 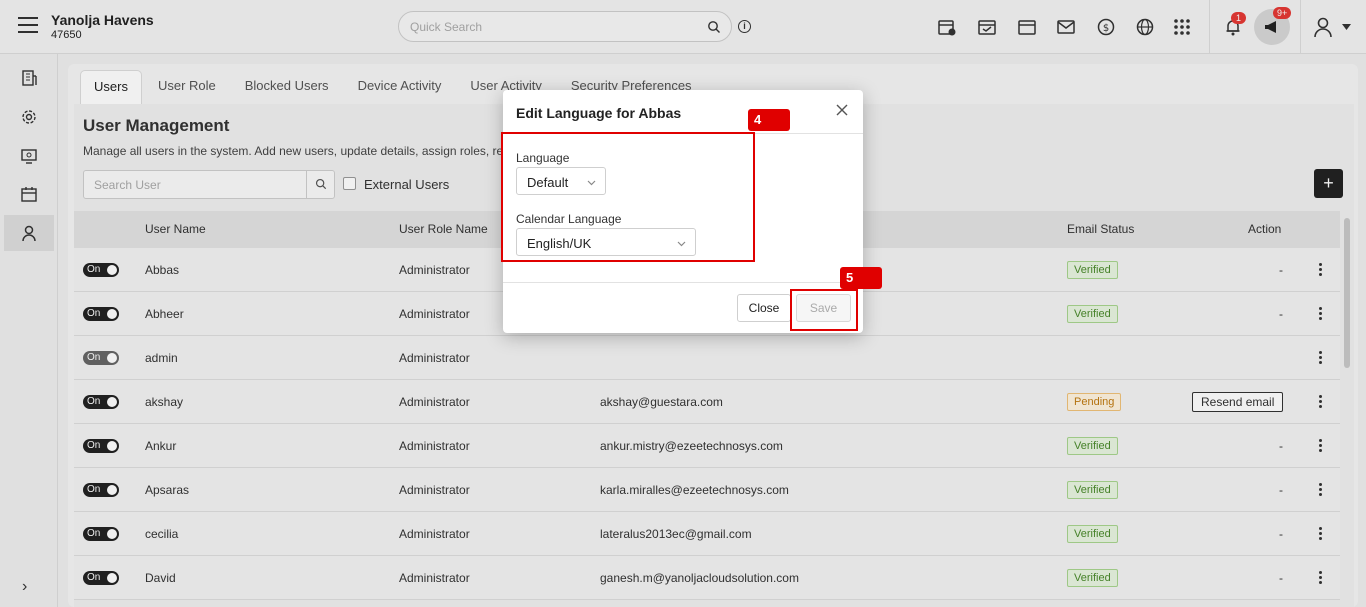 I want to click on highlight-box-language-fields, so click(x=628, y=197).